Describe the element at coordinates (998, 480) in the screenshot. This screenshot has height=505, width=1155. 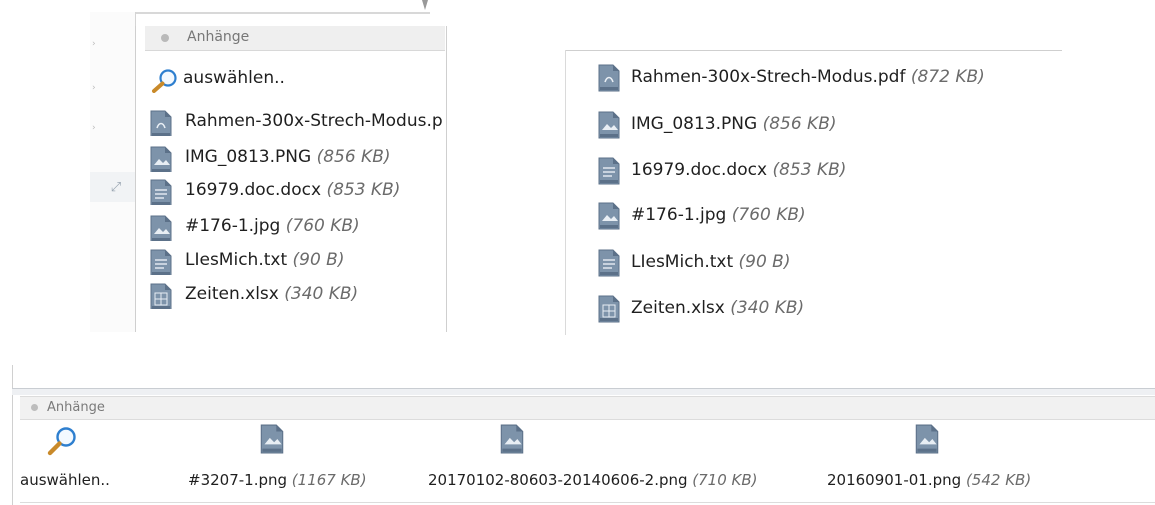
I see `file-size: (542 KB)` at that location.